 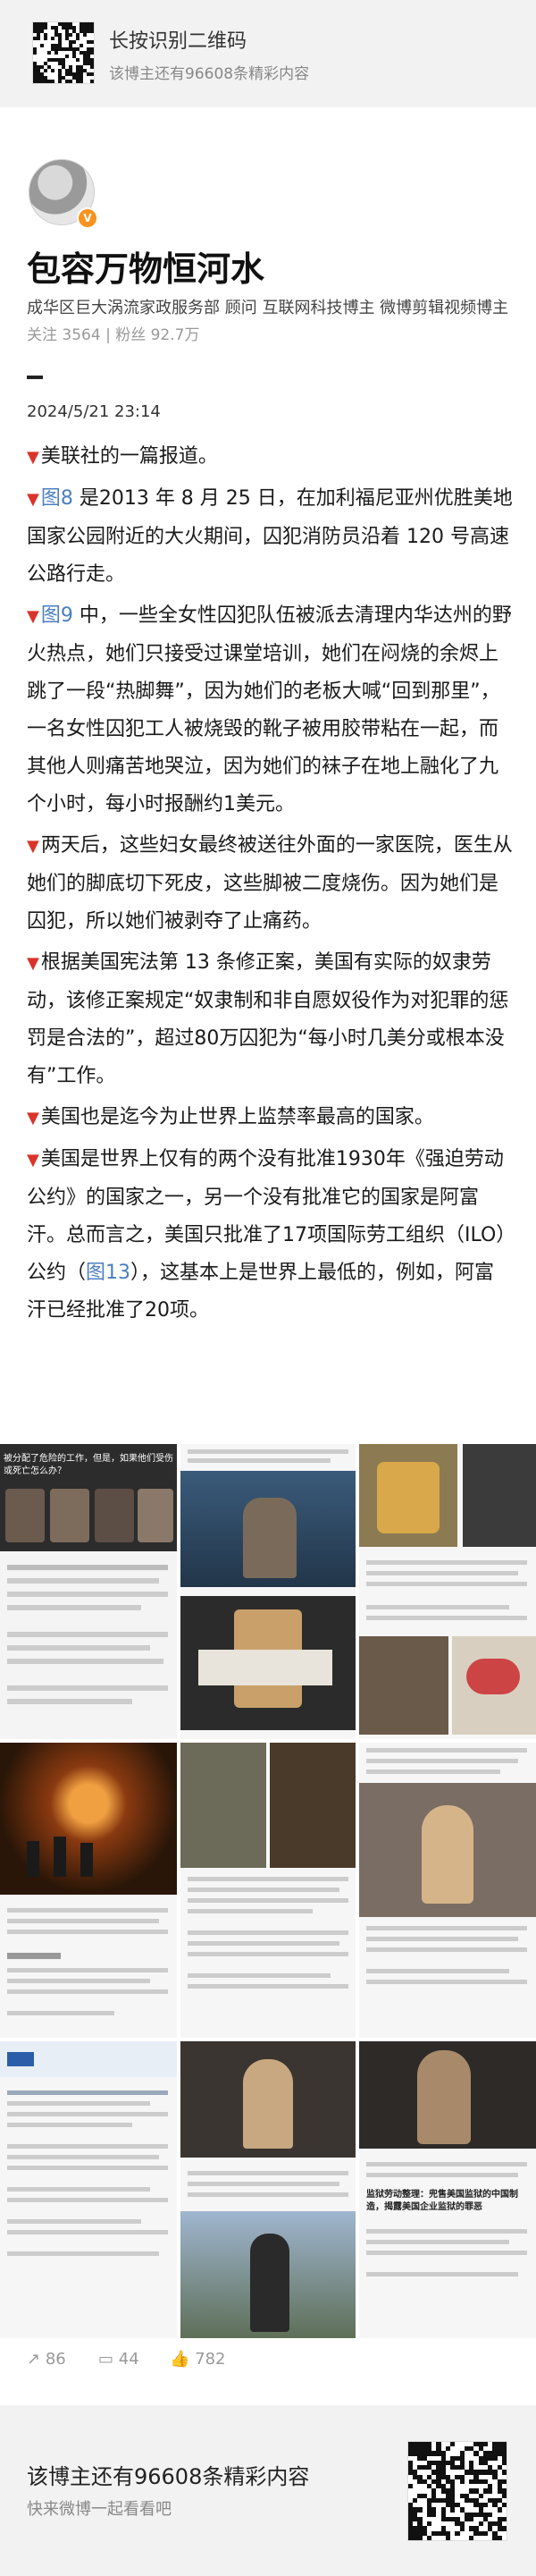 I want to click on profile-description: 成华区巨大涡流家政服务部 顾问 互联网科技博主 微博剪辑视频博主, so click(x=268, y=308).